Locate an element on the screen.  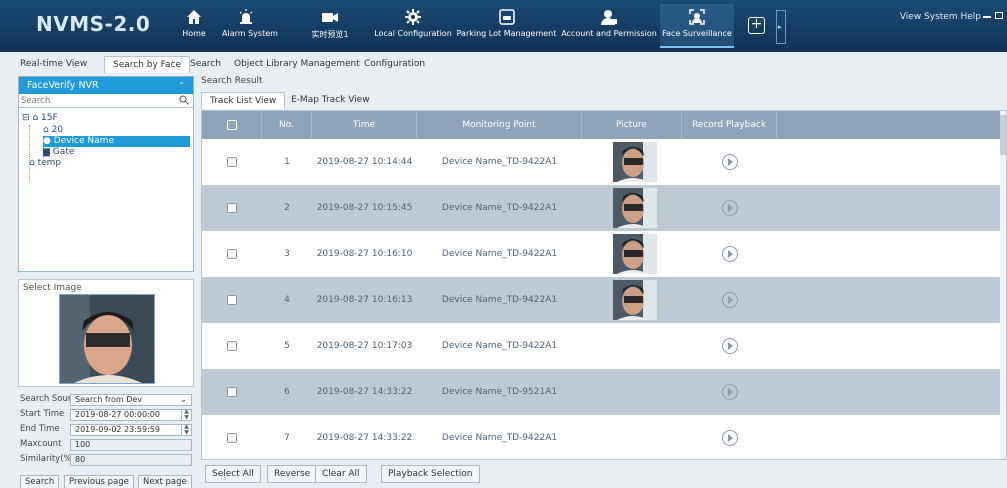
tab-object-library-management: Object Library Management is located at coordinates (297, 64).